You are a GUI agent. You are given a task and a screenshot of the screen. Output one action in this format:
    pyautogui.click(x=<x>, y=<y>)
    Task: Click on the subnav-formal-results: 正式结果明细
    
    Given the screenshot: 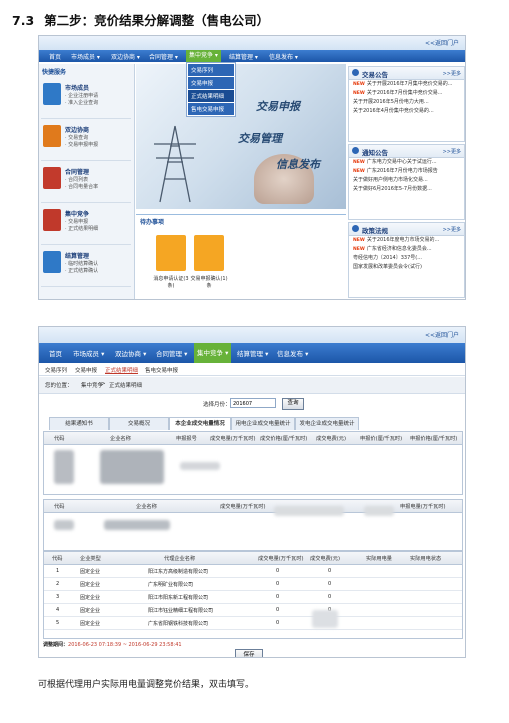 What is the action you would take?
    pyautogui.click(x=121, y=370)
    